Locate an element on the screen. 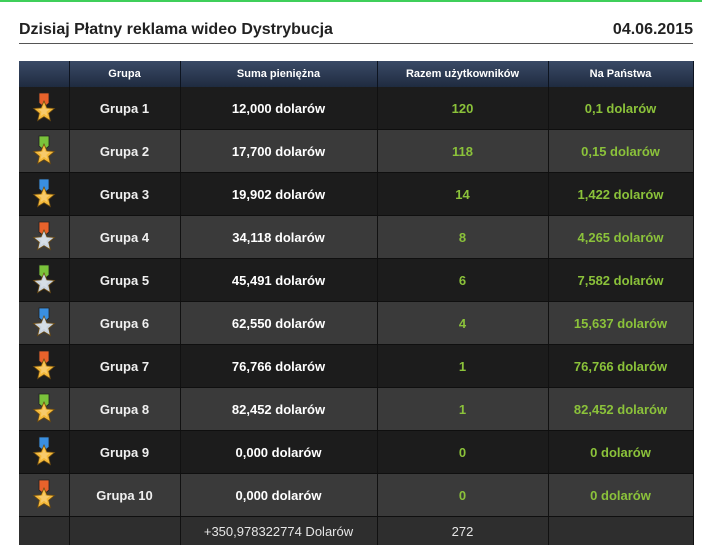 This screenshot has height=545, width=702. table-footer-row: +350,978322774 Dolarów 272 is located at coordinates (356, 531).